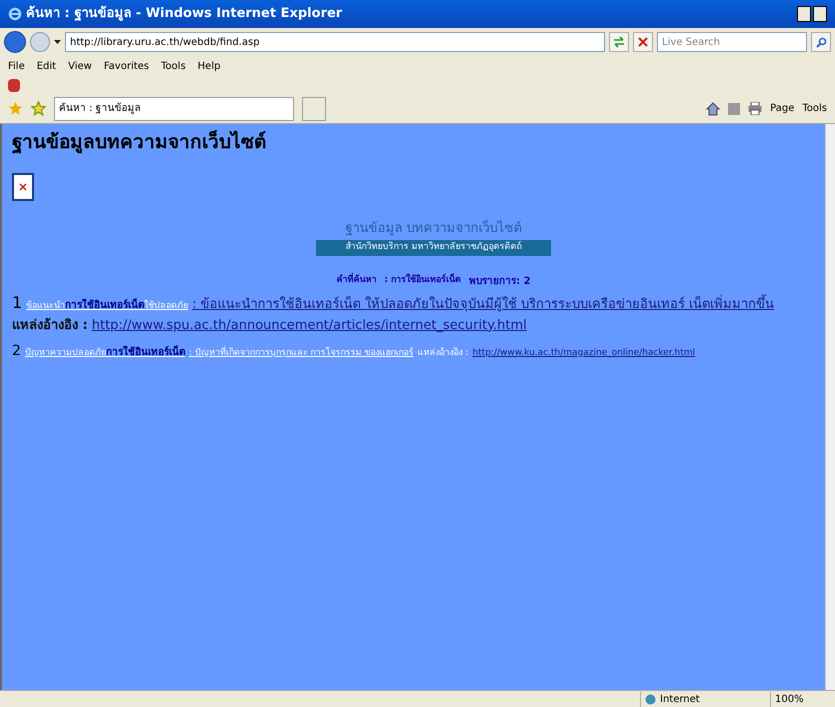 The width and height of the screenshot is (835, 707). I want to click on browser-tab: ค้นหา : ฐานข้อมูล, so click(174, 108).